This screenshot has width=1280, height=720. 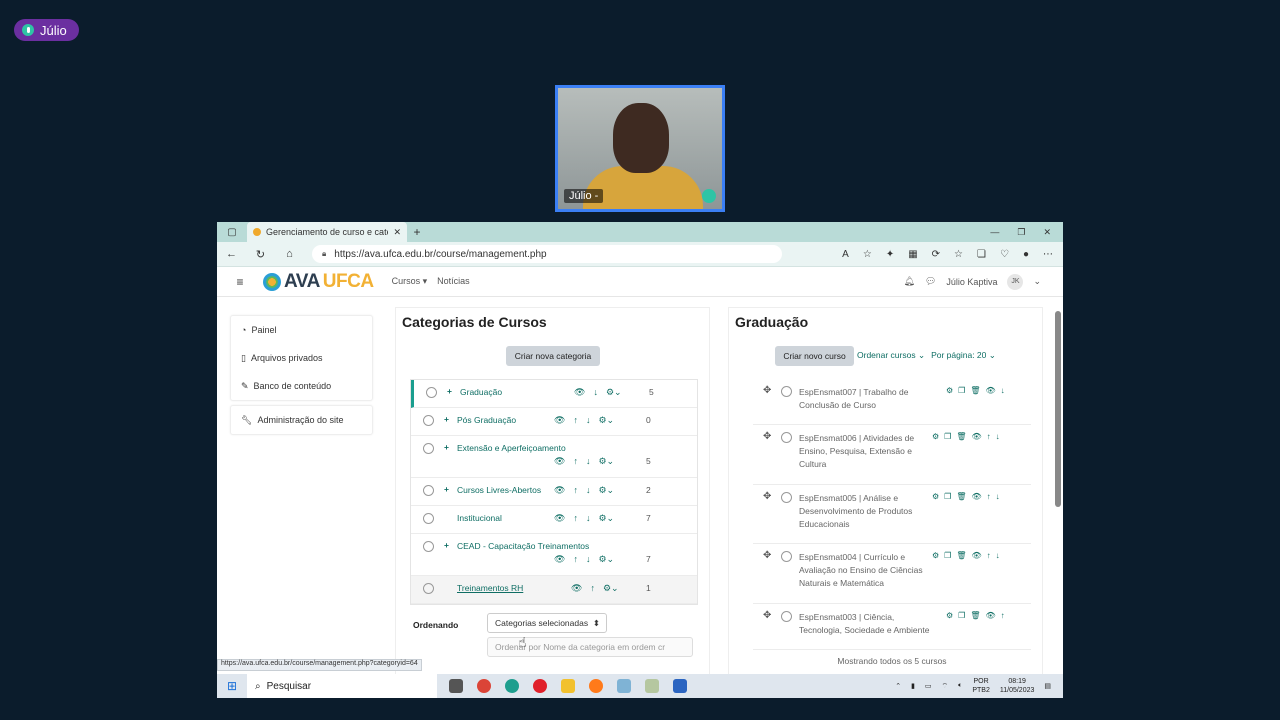 I want to click on firefox-icon, so click(x=596, y=686).